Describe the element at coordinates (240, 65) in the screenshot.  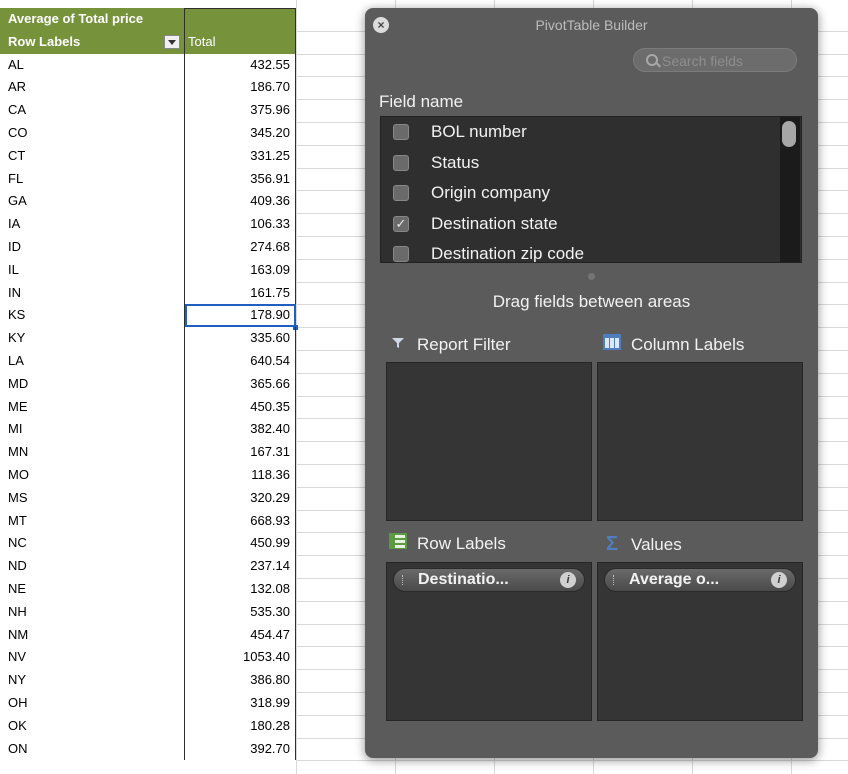
I see `total-value-cell: 432.55` at that location.